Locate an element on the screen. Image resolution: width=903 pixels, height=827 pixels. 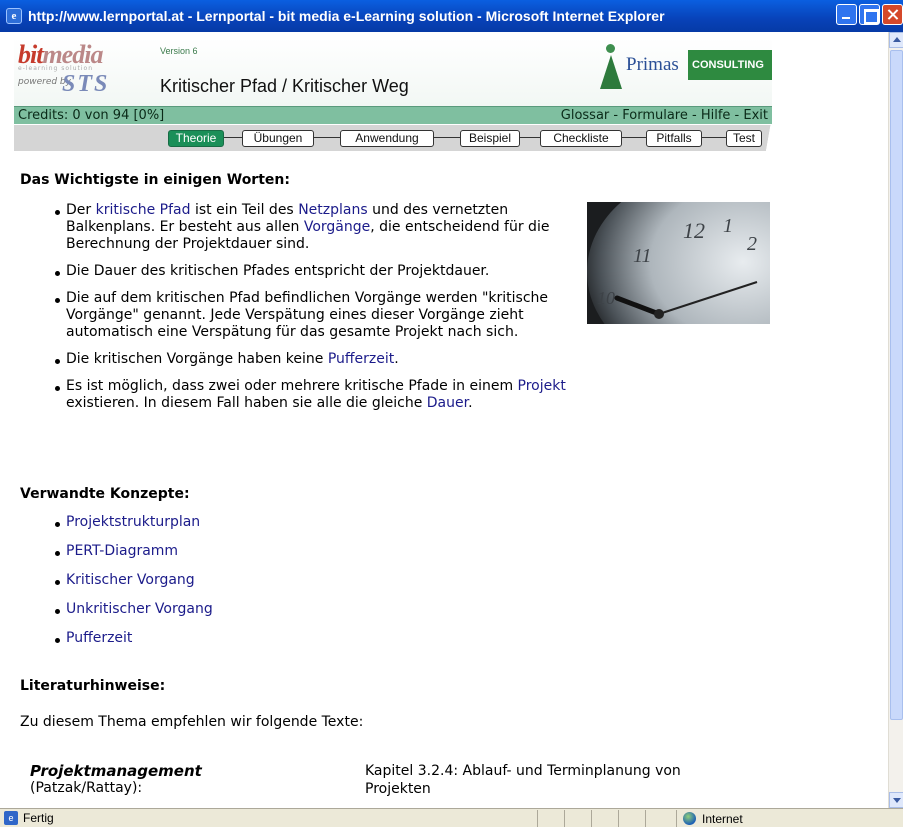
tab-uebungen: Übungen is located at coordinates (278, 138).